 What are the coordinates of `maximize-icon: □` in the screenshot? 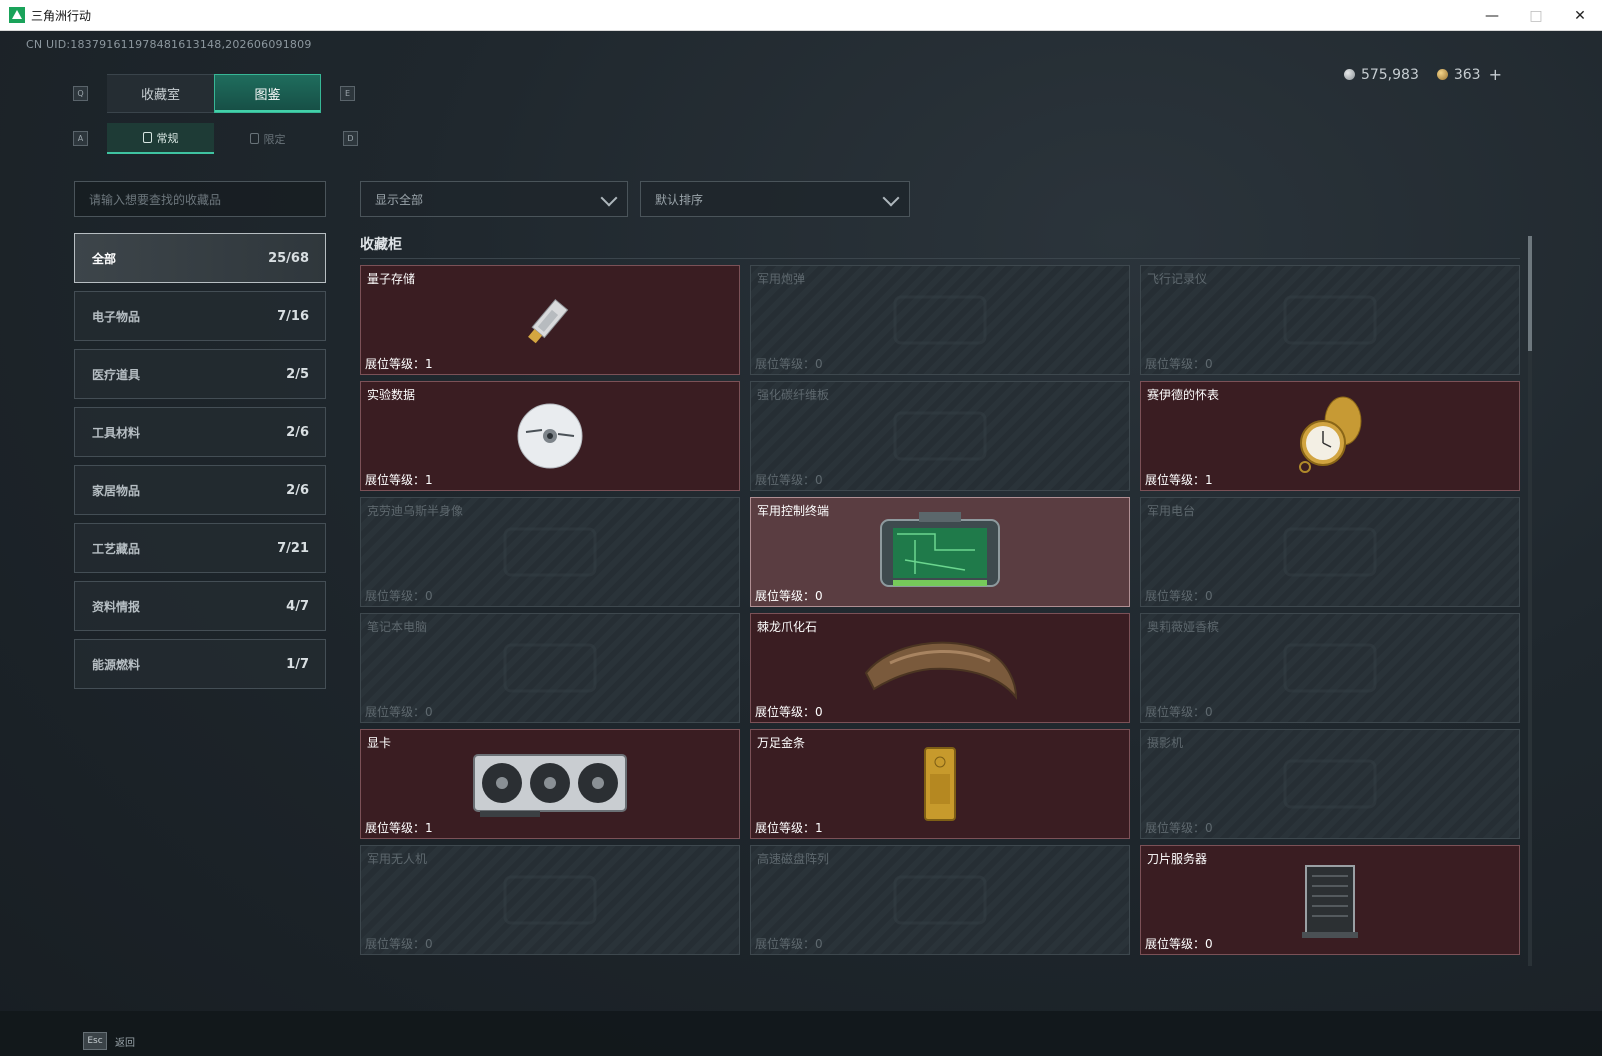 It's located at (1536, 15).